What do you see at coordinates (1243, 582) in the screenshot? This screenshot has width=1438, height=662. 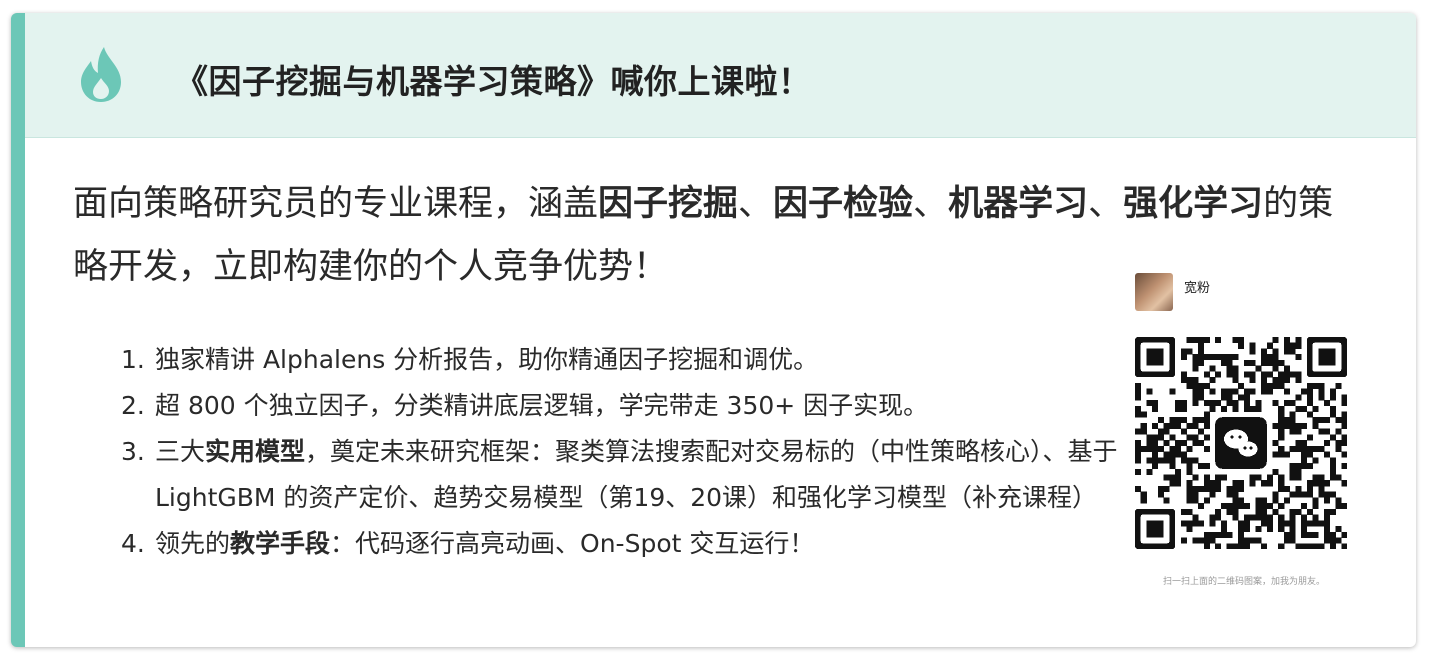 I see `qr-caption: 扫一扫上面的二维码图案，加我为朋友。` at bounding box center [1243, 582].